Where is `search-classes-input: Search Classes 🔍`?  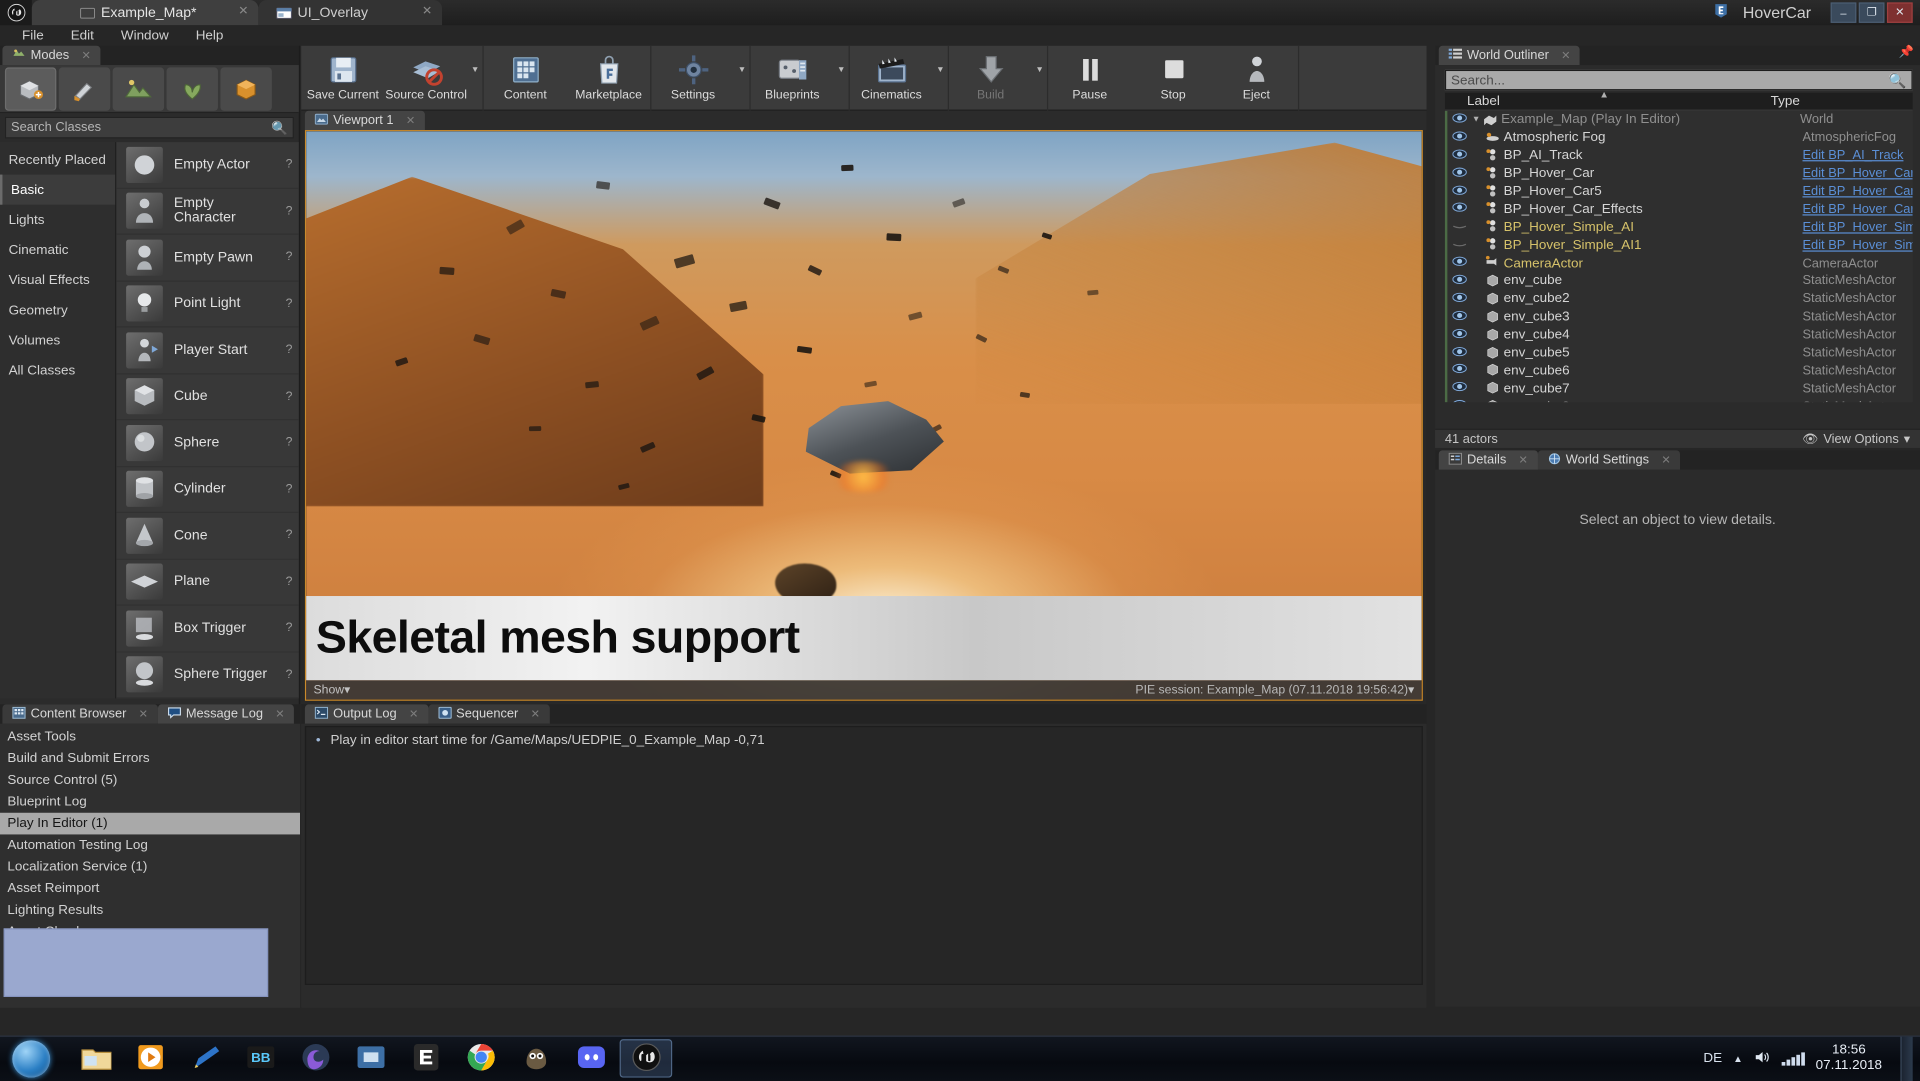 search-classes-input: Search Classes 🔍 is located at coordinates (149, 127).